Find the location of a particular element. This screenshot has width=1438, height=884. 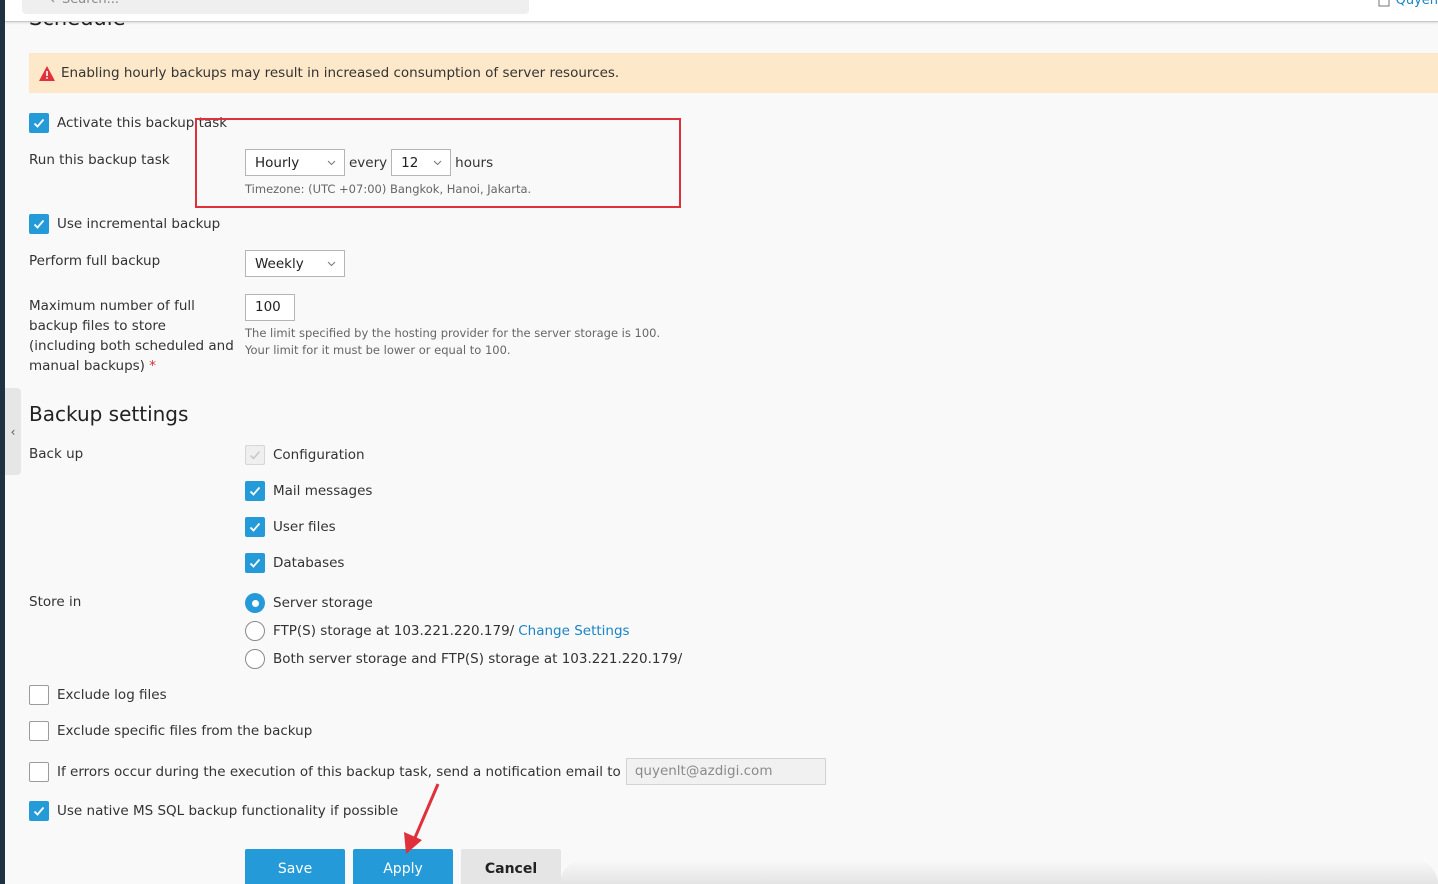

ftp-storage-radio is located at coordinates (255, 631).